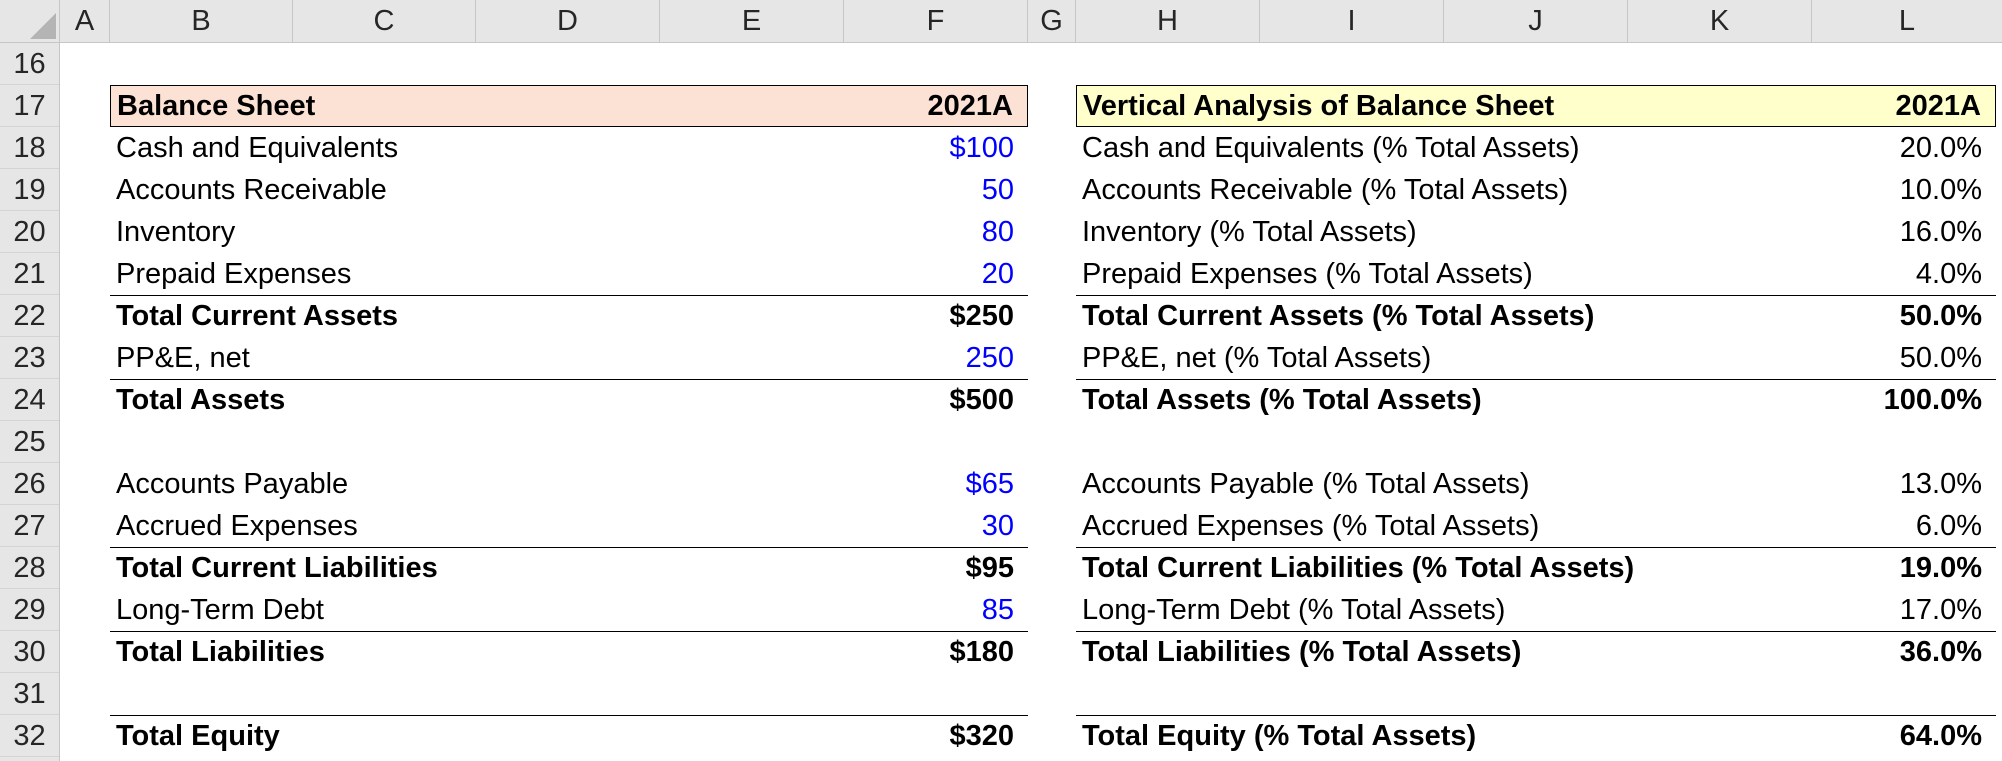  What do you see at coordinates (29, 358) in the screenshot?
I see `row-header: 23` at bounding box center [29, 358].